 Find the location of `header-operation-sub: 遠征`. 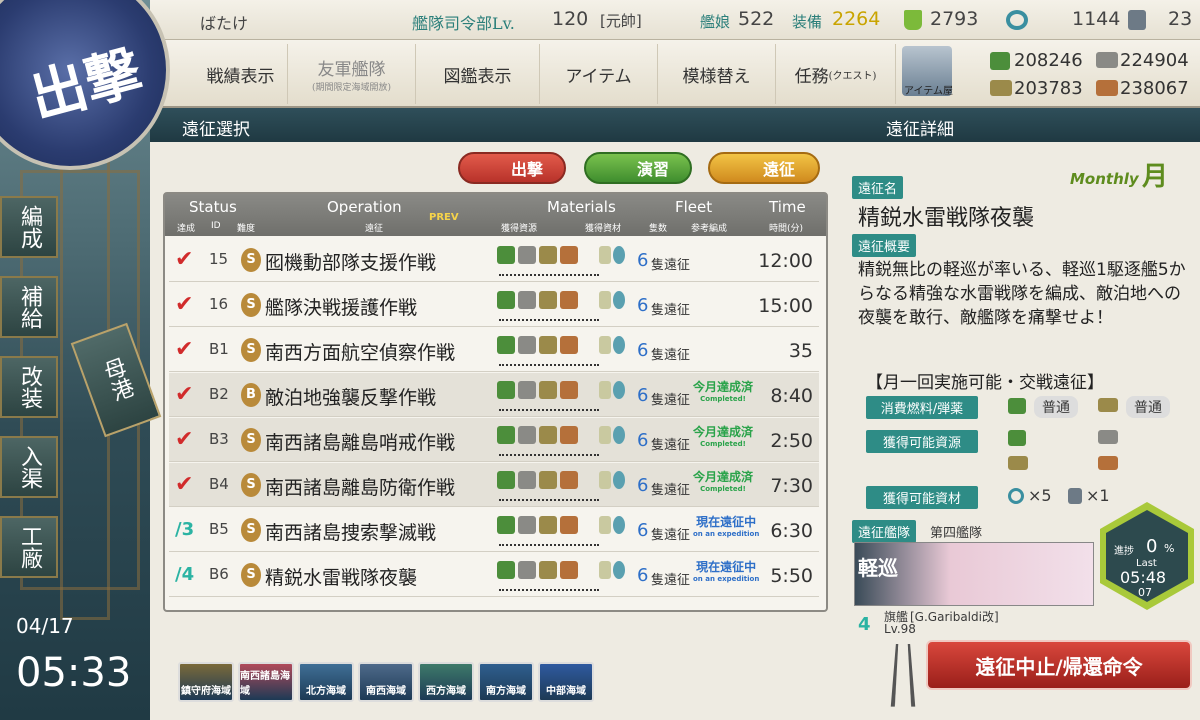

header-operation-sub: 遠征 is located at coordinates (374, 229).